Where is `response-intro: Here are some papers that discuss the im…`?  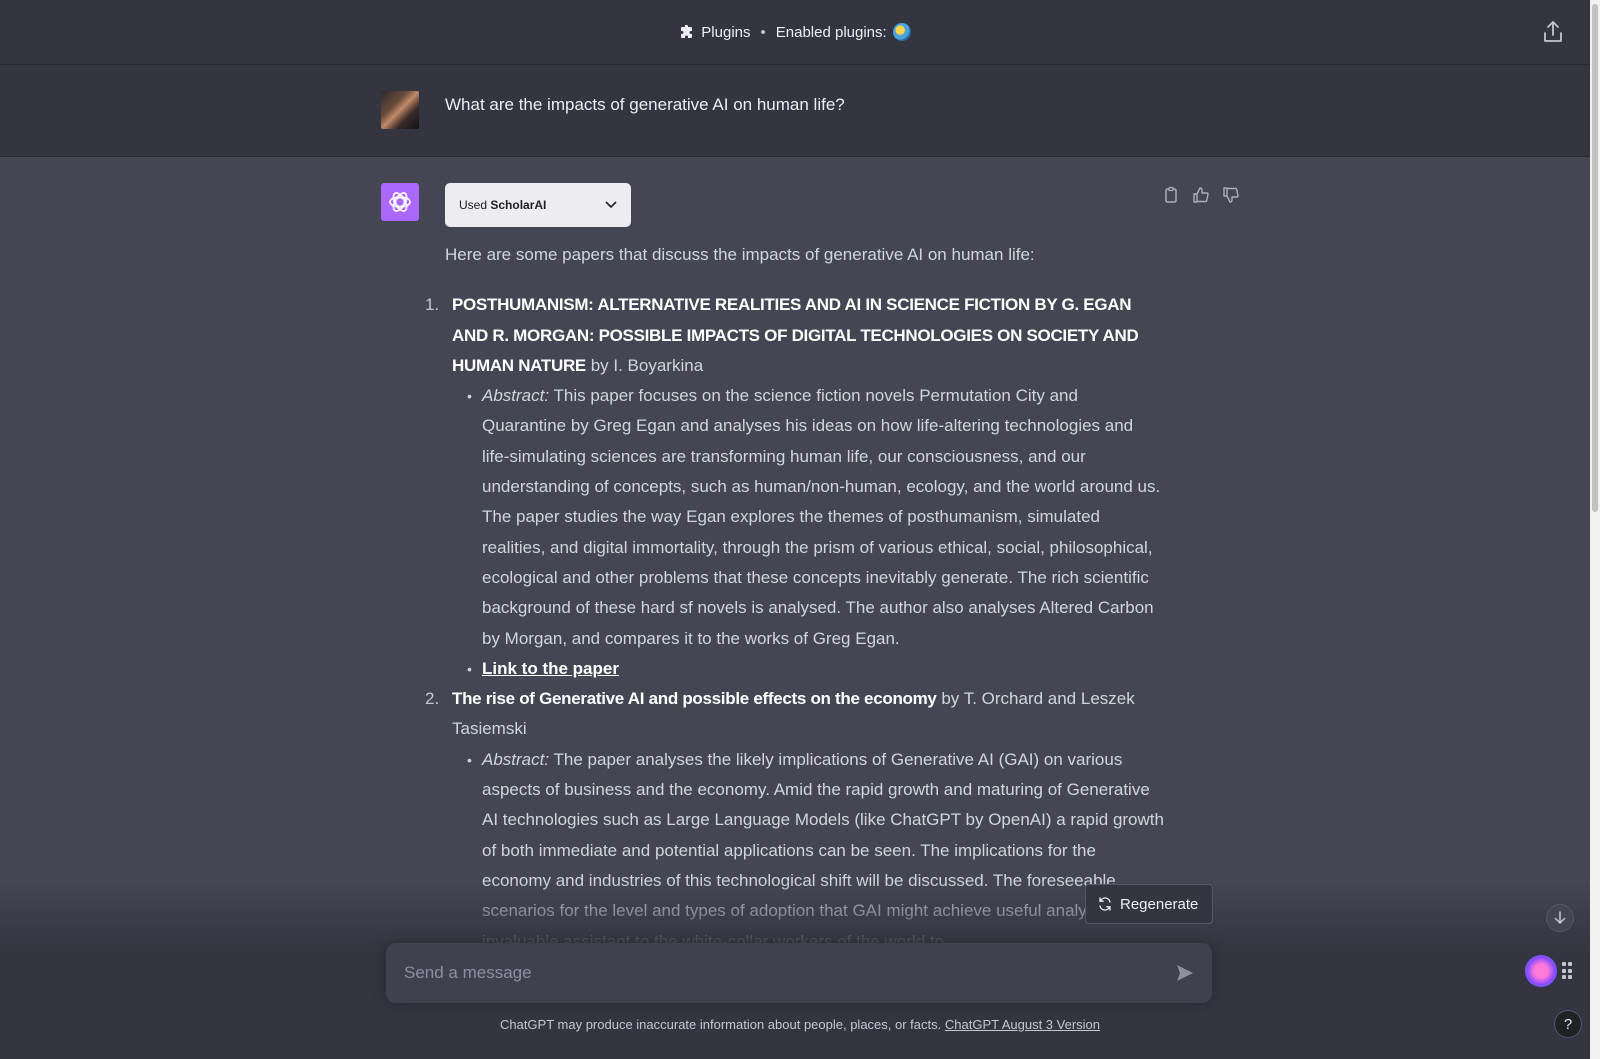 response-intro: Here are some papers that discuss the im… is located at coordinates (740, 254).